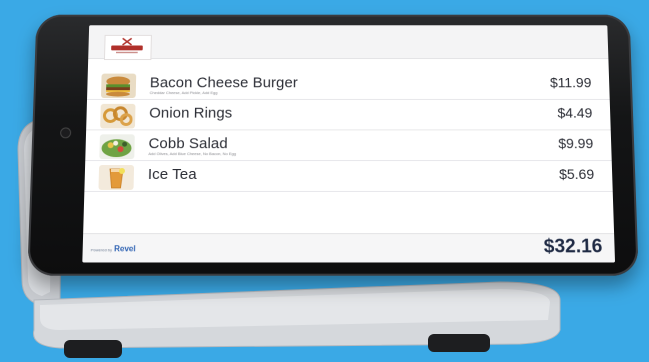 The image size is (649, 362). What do you see at coordinates (223, 83) in the screenshot?
I see `item-name: Bacon Cheese Burger` at bounding box center [223, 83].